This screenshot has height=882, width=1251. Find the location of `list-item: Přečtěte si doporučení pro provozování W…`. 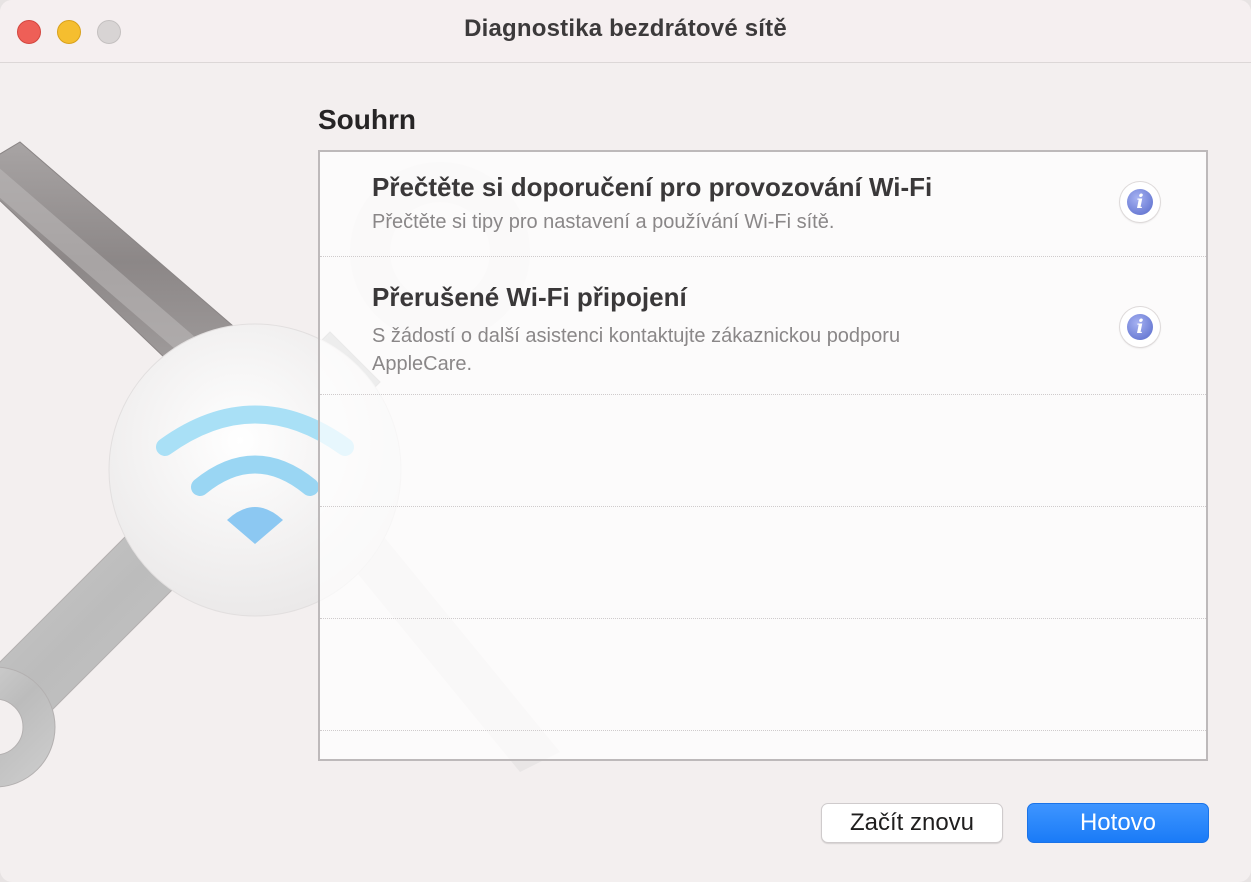

list-item: Přečtěte si doporučení pro provozování W… is located at coordinates (763, 204).